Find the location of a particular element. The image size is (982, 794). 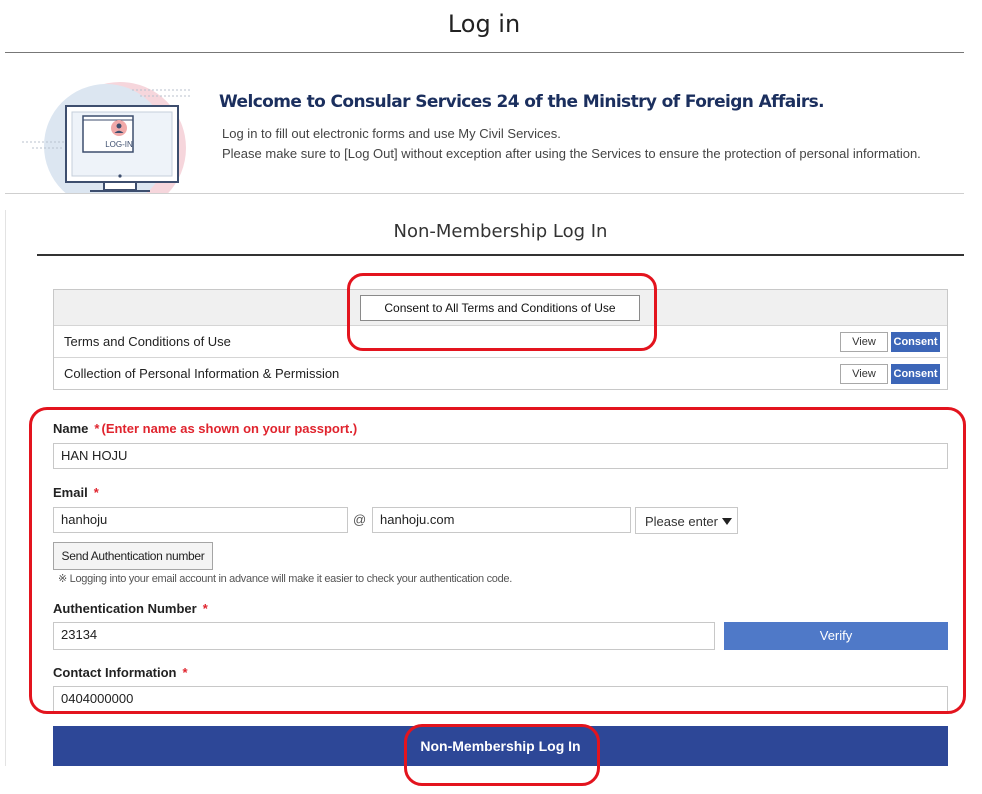

send-auth-button: Send Authentication number is located at coordinates (133, 556).